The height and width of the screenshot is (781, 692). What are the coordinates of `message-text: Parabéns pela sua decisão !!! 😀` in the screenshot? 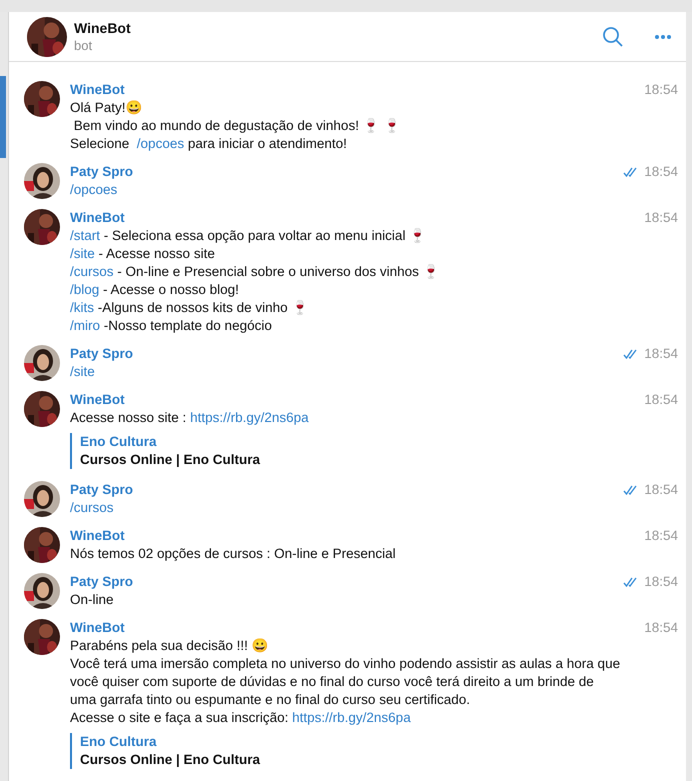 It's located at (169, 645).